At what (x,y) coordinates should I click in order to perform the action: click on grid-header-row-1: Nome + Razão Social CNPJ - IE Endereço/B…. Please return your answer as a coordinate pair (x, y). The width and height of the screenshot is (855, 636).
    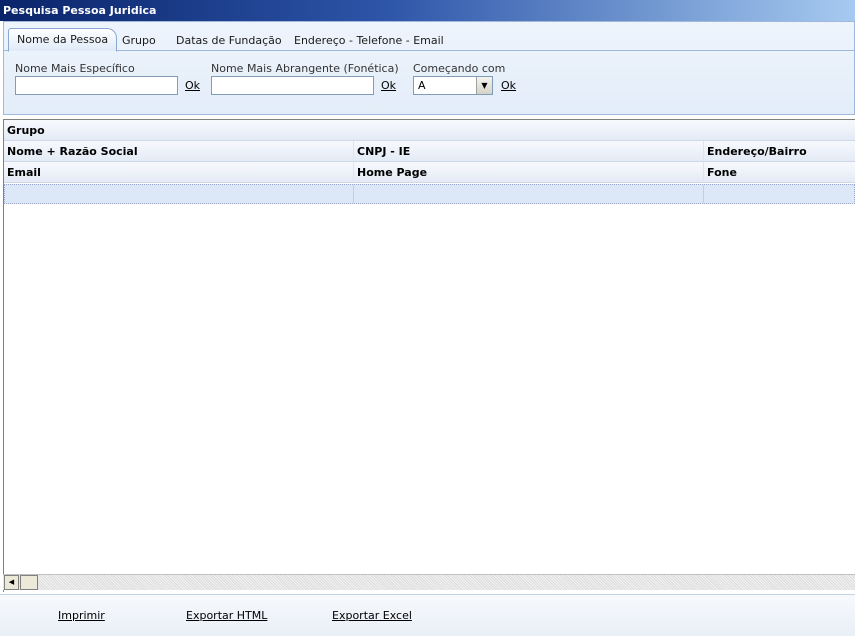
    Looking at the image, I should click on (429, 151).